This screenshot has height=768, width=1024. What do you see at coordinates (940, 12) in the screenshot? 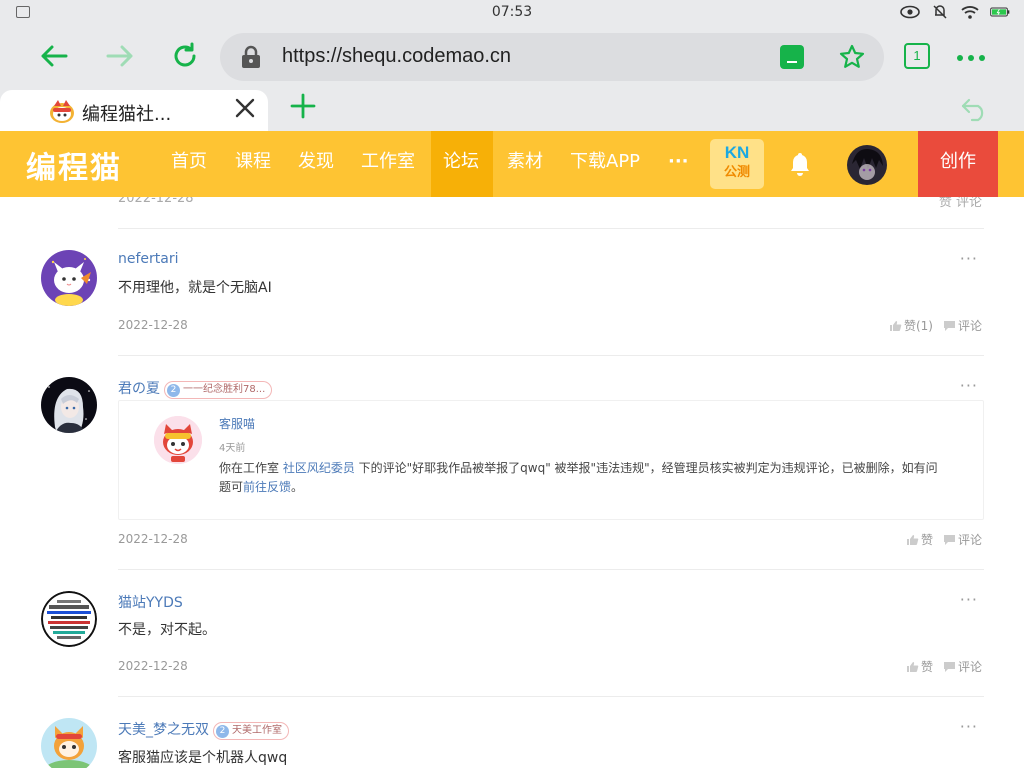
I see `mute-icon` at bounding box center [940, 12].